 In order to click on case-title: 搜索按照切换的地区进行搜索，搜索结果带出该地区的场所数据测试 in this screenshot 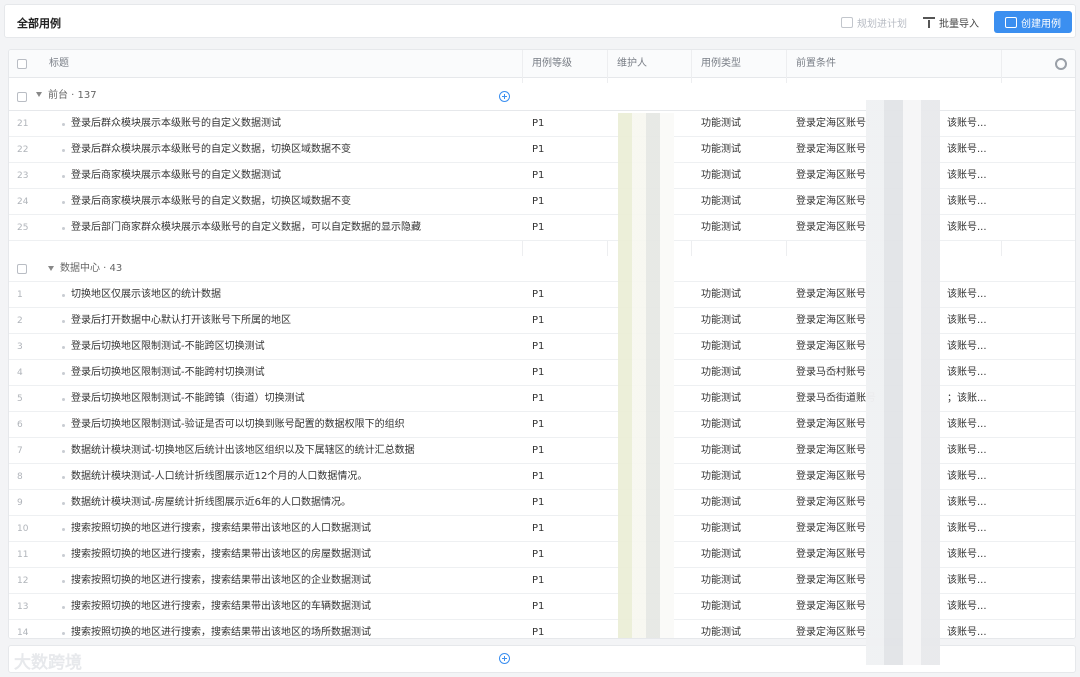, I will do `click(221, 629)`.